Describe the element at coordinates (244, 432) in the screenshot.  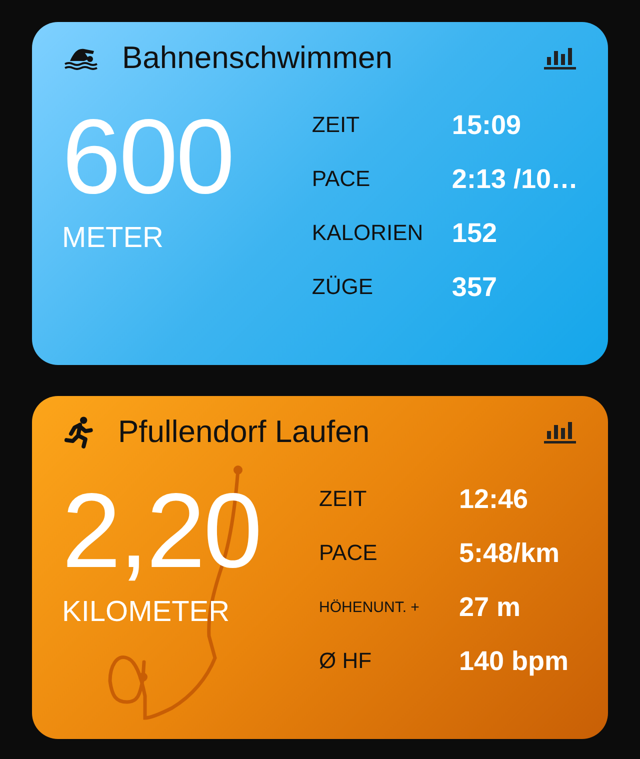
I see `workout-title: Pfullendorf Laufen` at that location.